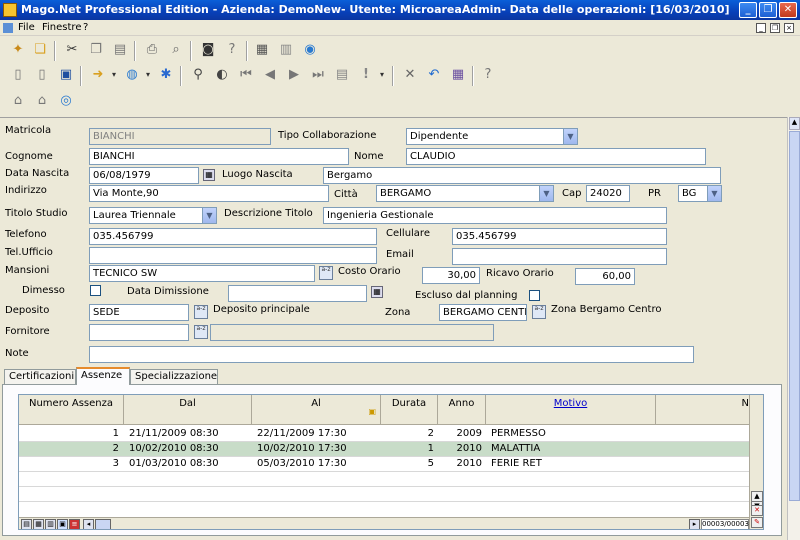  Describe the element at coordinates (794, 123) in the screenshot. I see `scroll-up-icon: ▲` at that location.